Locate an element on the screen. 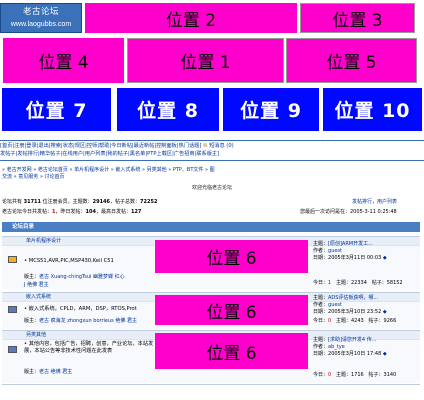 This screenshot has height=400, width=424. pm-icon: ✉ is located at coordinates (205, 146).